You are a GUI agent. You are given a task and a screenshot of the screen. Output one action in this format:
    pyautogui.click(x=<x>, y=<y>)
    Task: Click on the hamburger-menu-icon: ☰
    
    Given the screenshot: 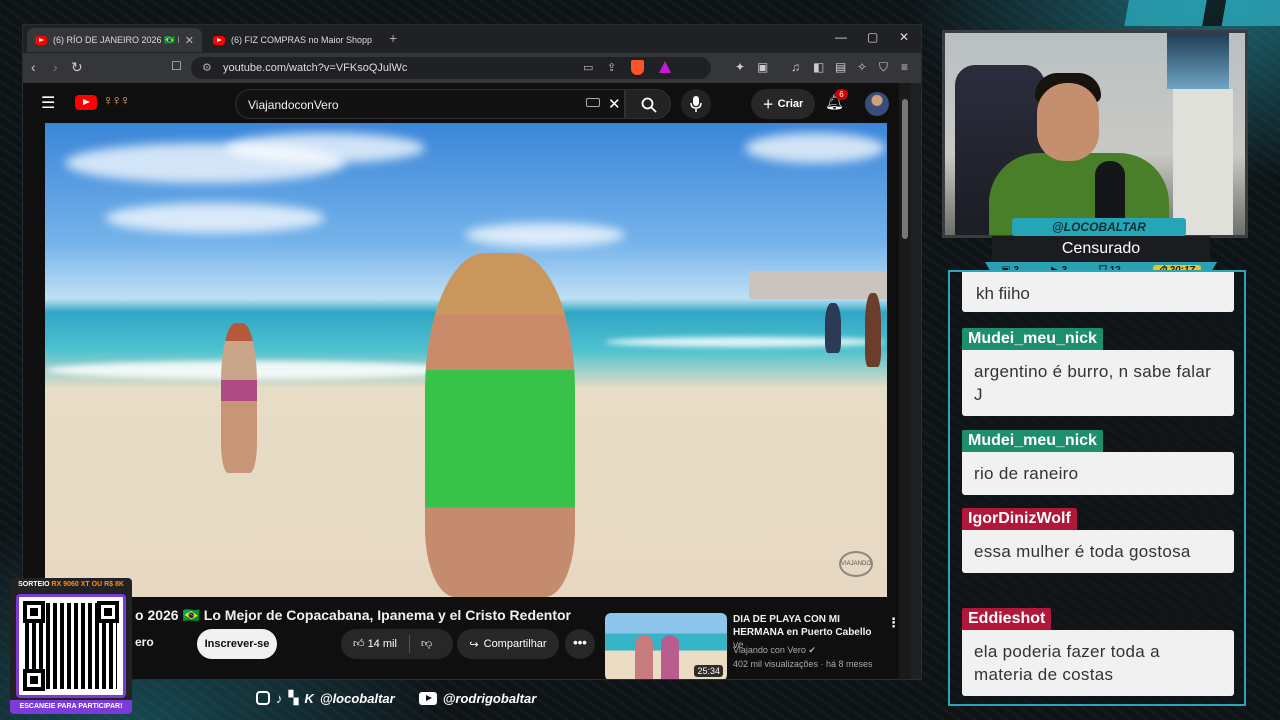 What is the action you would take?
    pyautogui.click(x=48, y=103)
    